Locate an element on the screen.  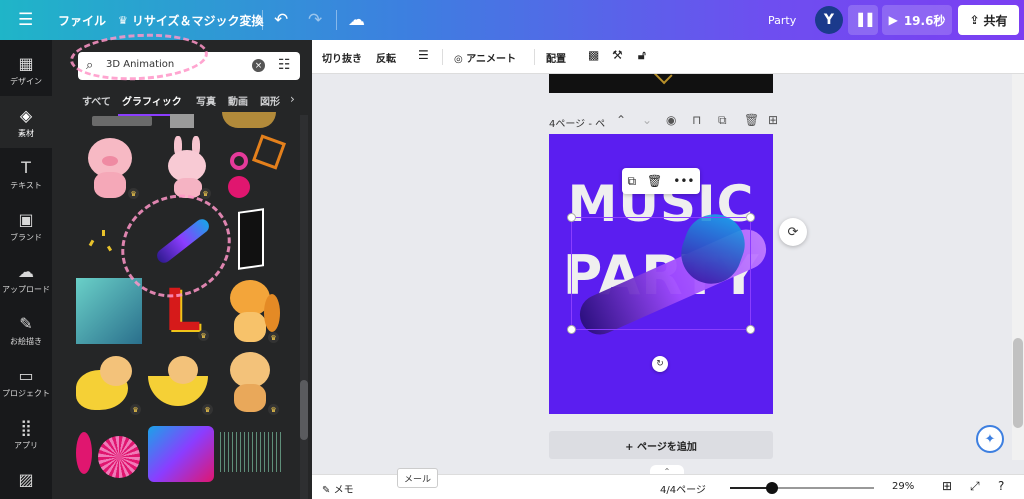
rail-item-brand: ▣ ブランド is located at coordinates (26, 226).